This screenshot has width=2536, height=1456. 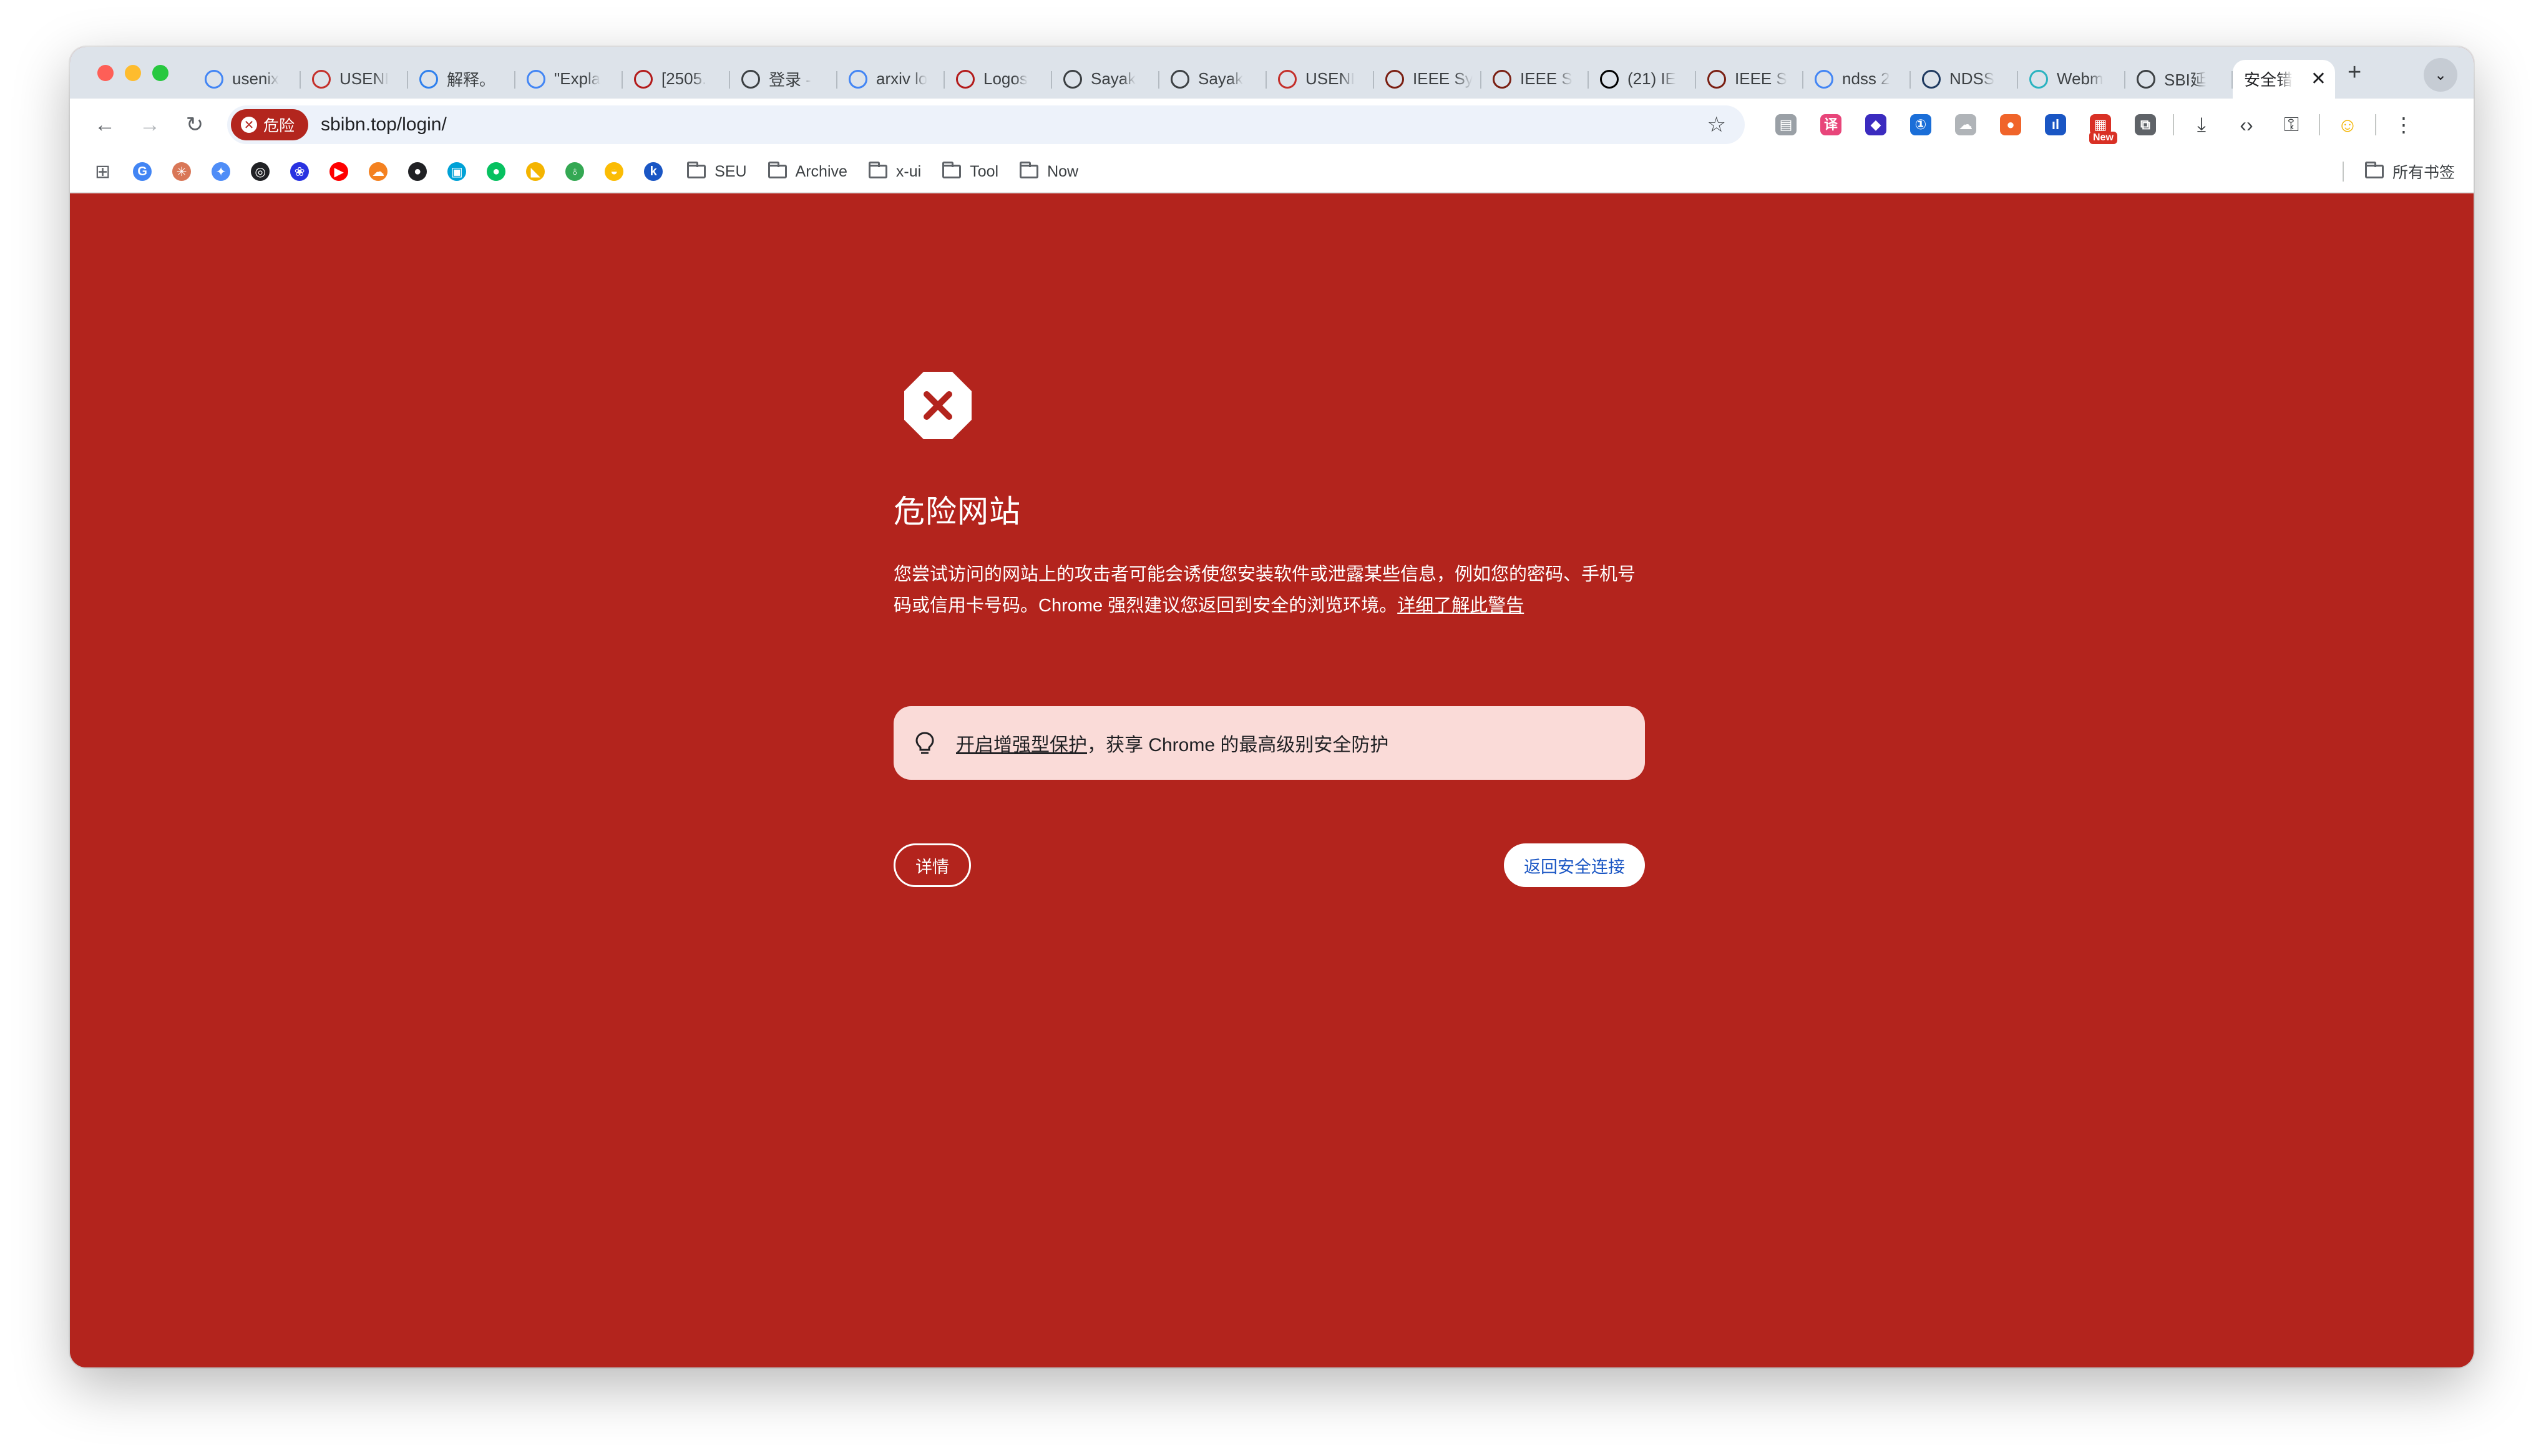 What do you see at coordinates (418, 171) in the screenshot?
I see `github-bookmark-icon: ●` at bounding box center [418, 171].